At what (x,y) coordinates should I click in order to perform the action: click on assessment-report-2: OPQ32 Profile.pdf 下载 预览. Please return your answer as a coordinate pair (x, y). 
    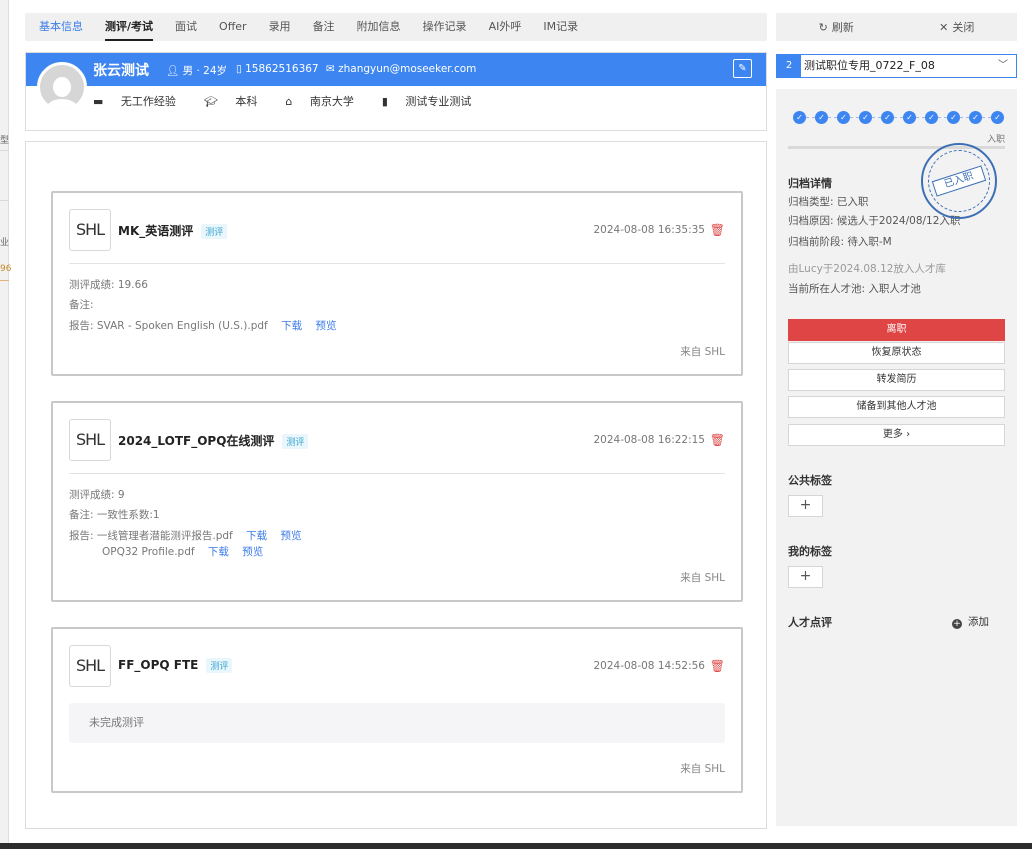
    Looking at the image, I should click on (182, 551).